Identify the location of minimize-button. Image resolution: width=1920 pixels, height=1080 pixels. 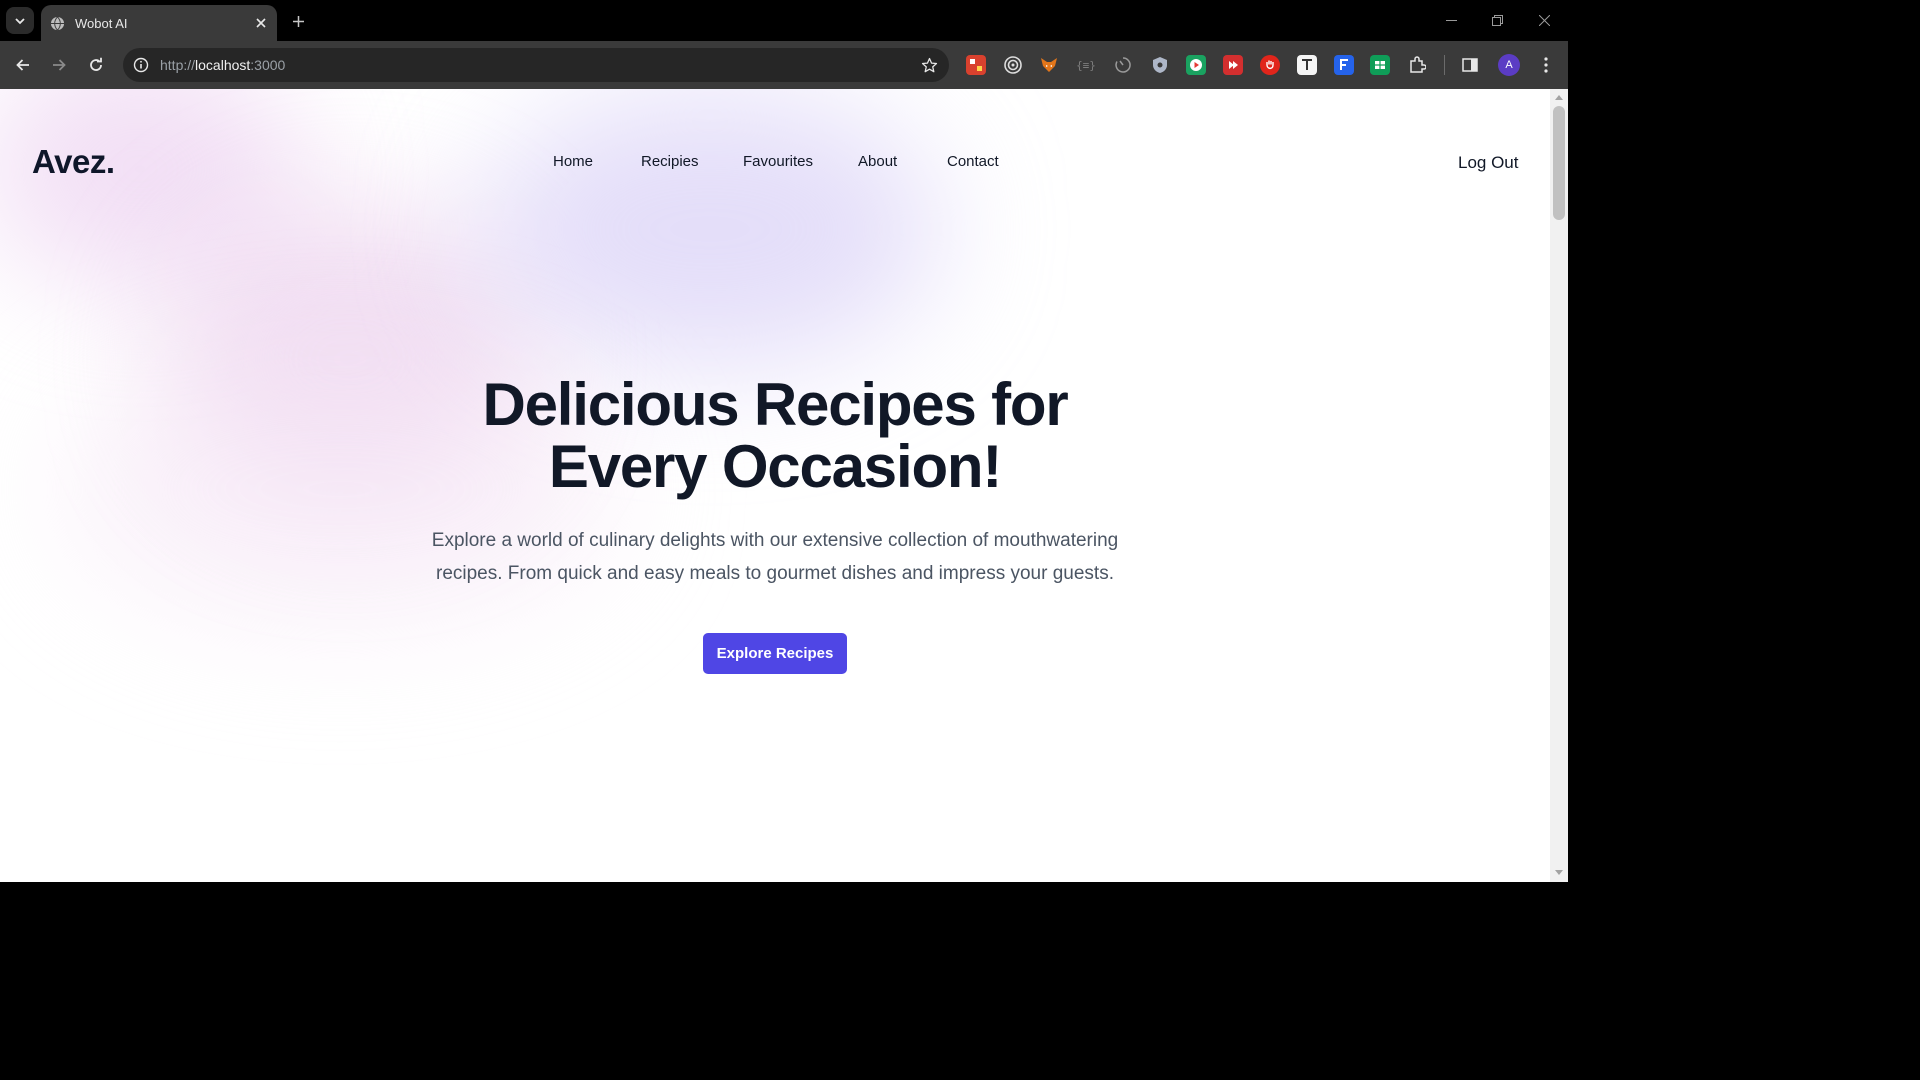
(1451, 20).